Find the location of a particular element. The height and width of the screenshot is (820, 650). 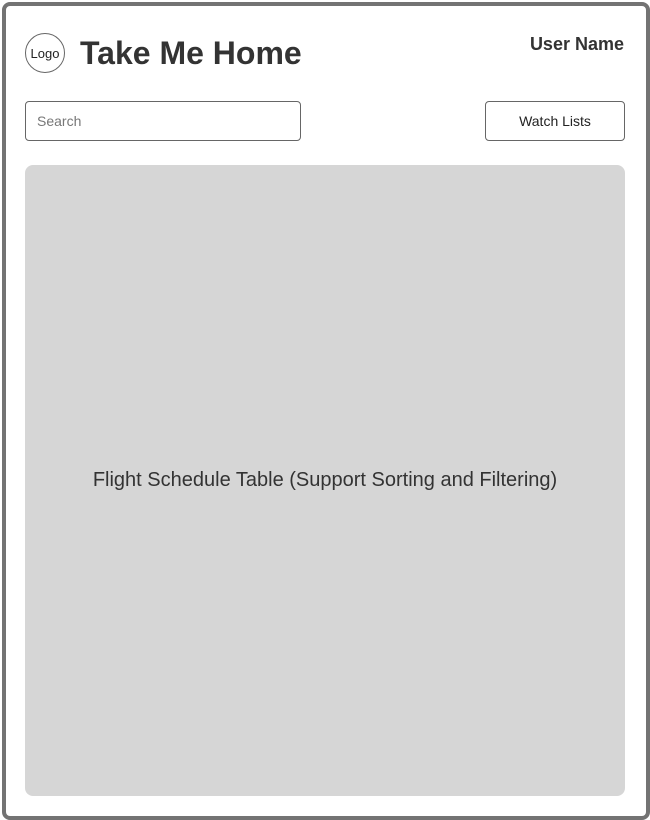

user-name: User Name is located at coordinates (577, 44).